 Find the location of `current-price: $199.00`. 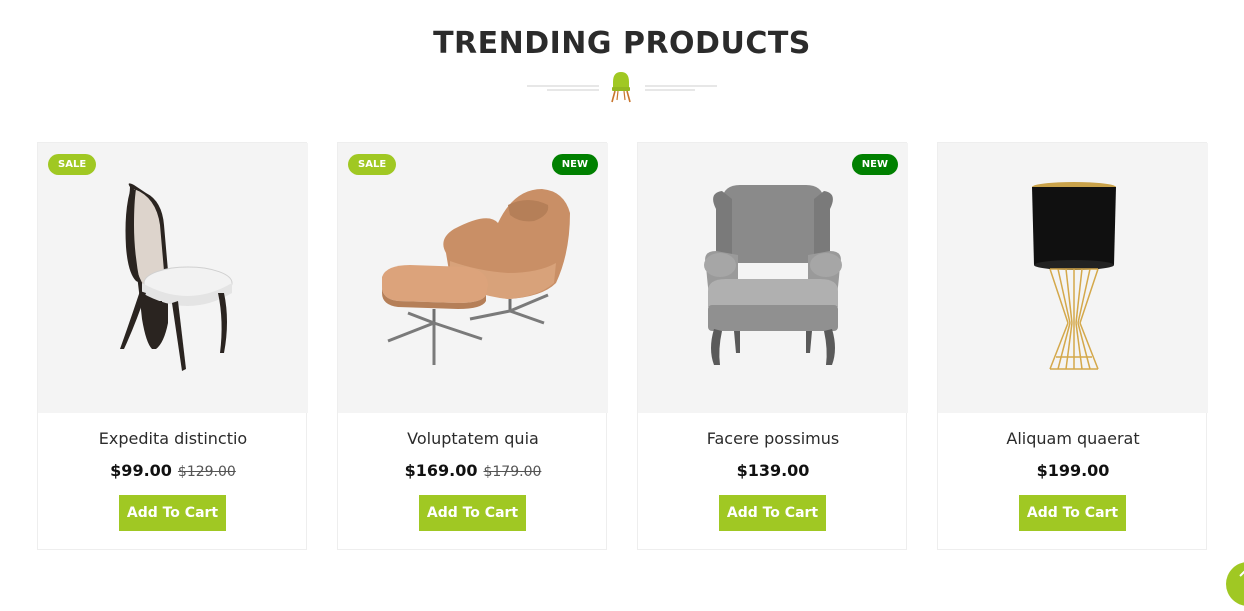

current-price: $199.00 is located at coordinates (1073, 470).